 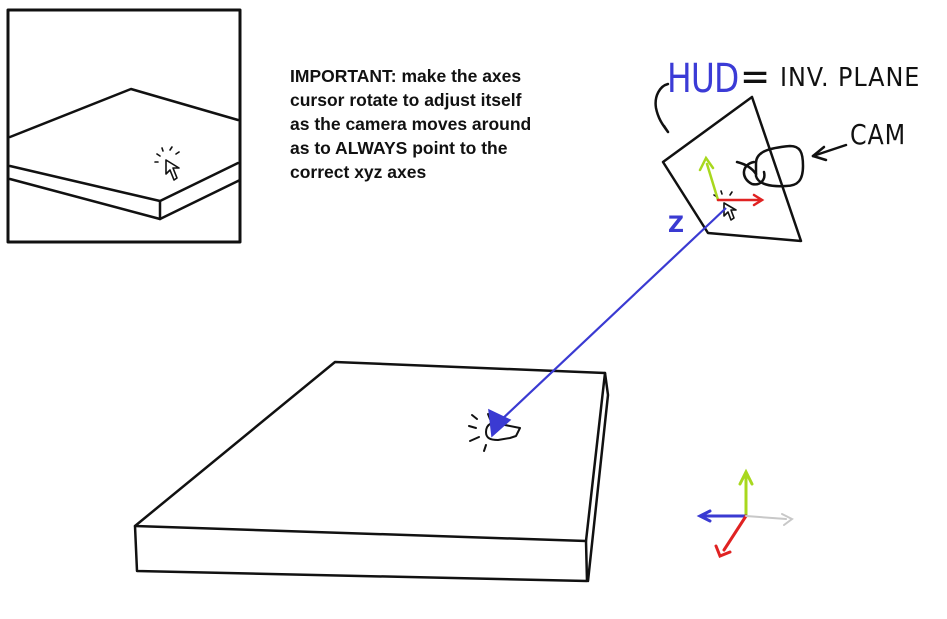 I want to click on cam-label: CAM, so click(x=878, y=134).